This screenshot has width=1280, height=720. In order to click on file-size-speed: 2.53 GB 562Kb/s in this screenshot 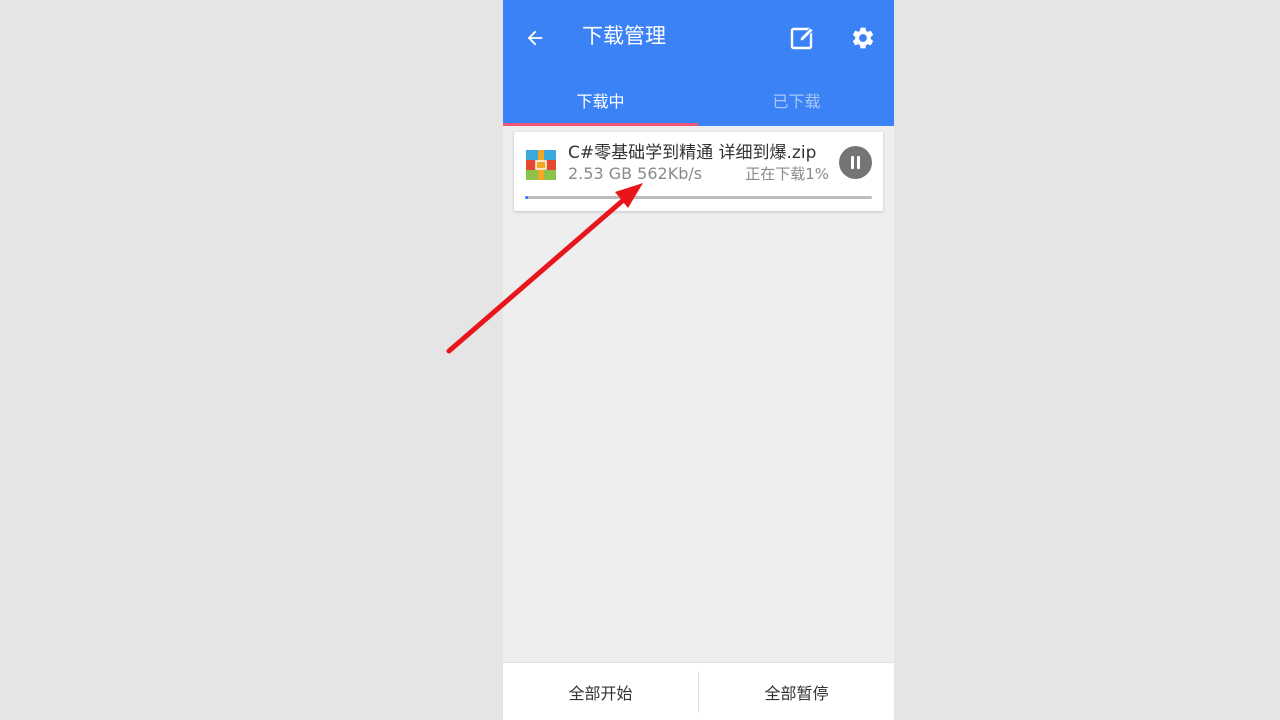, I will do `click(635, 173)`.